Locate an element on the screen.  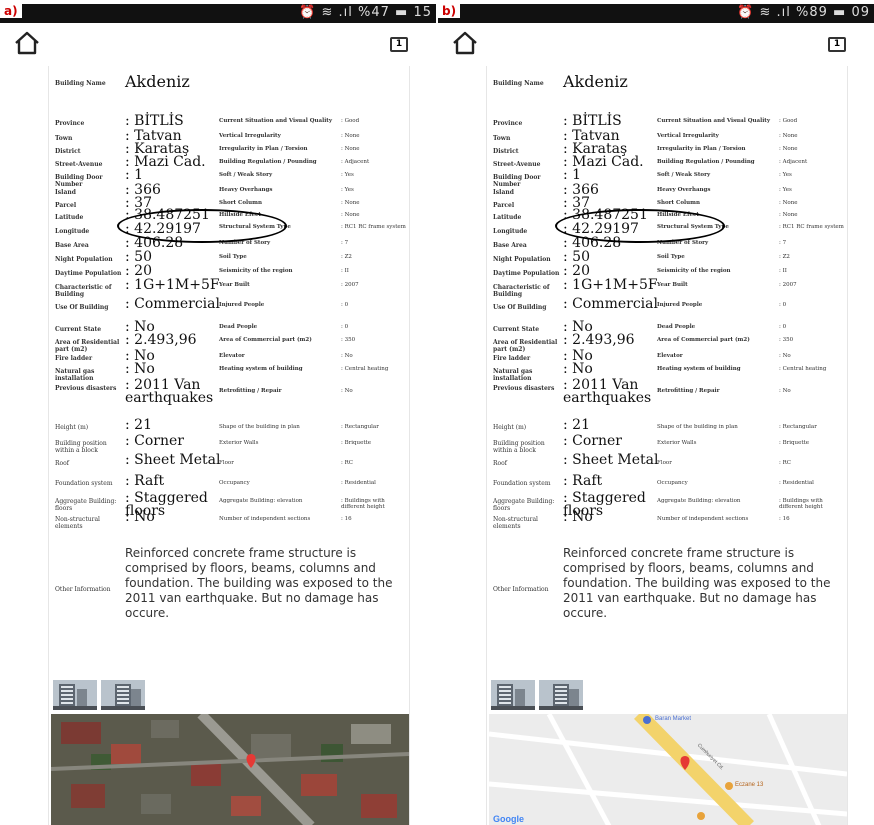
field-label: Building Regulation / Pounding is located at coordinates (268, 162).